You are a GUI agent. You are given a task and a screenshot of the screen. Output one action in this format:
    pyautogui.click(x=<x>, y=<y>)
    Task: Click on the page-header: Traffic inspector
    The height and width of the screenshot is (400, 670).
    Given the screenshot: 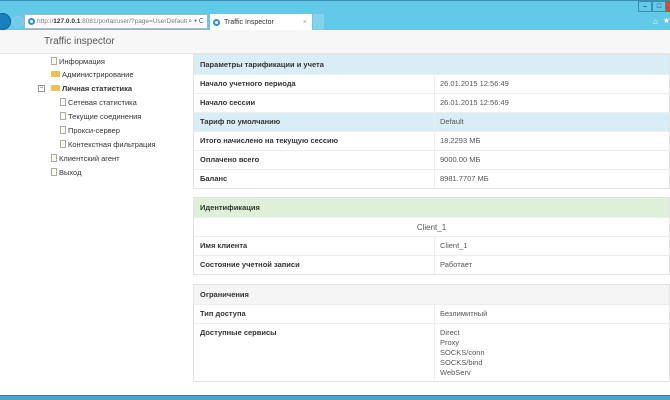 What is the action you would take?
    pyautogui.click(x=335, y=42)
    